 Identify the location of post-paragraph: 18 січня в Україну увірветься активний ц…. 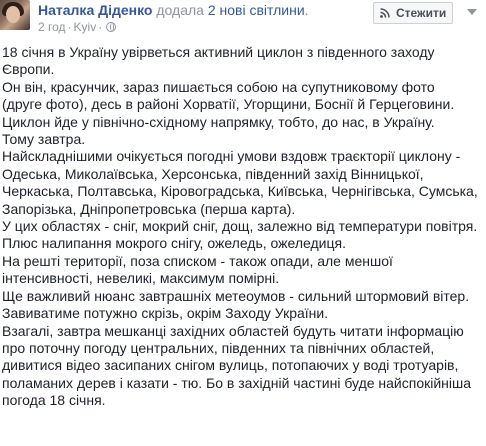
(218, 61).